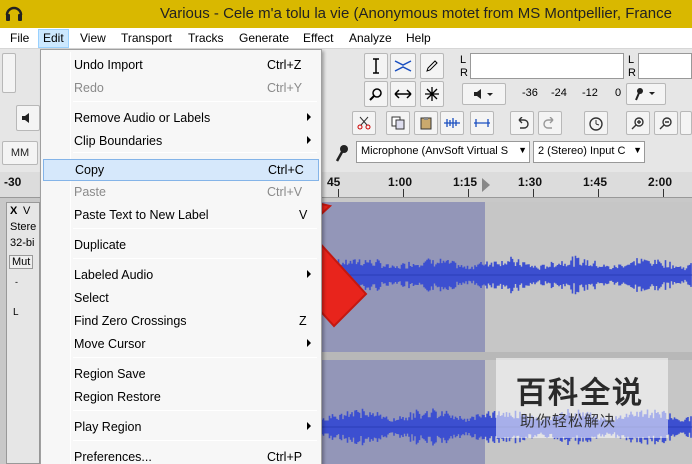 Image resolution: width=692 pixels, height=464 pixels. I want to click on redo-icon, so click(550, 123).